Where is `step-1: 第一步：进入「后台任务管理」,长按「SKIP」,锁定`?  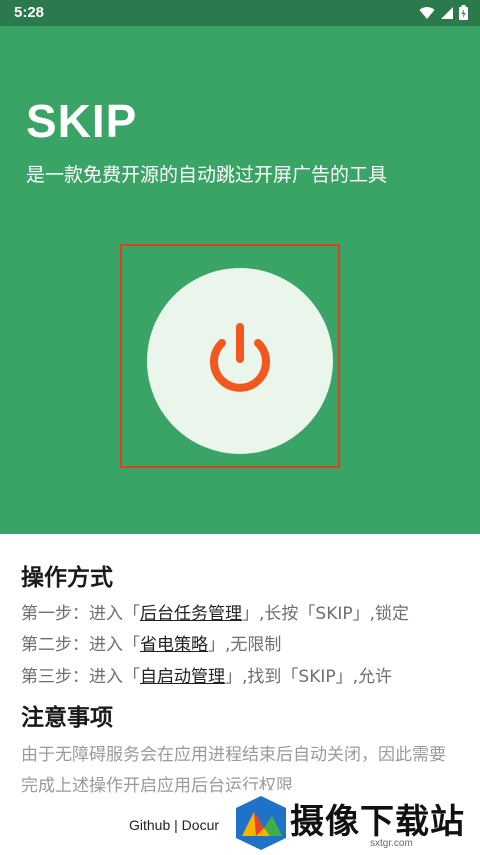
step-1: 第一步：进入「后台任务管理」,长按「SKIP」,锁定 is located at coordinates (215, 611).